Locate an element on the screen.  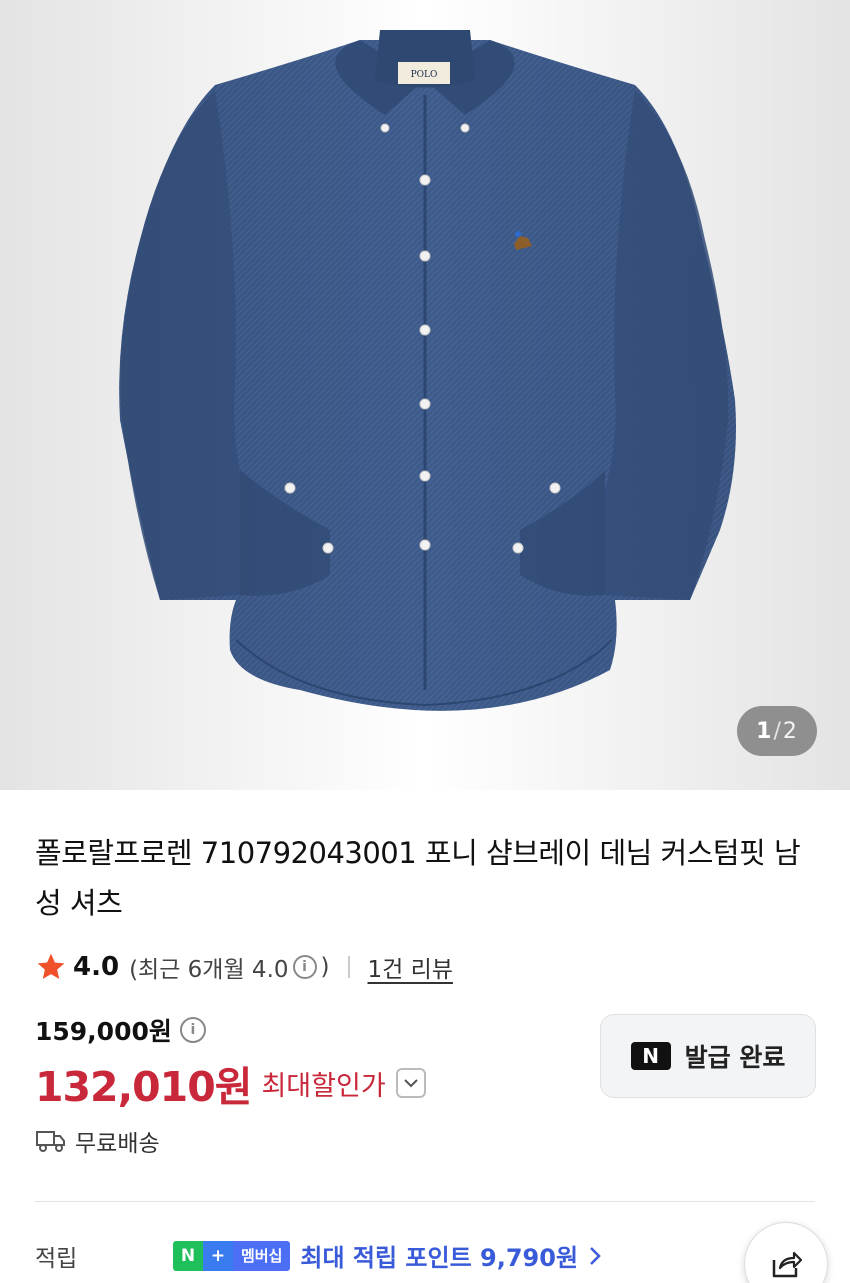
naver-plus-membership-badge: N + 멤버십 is located at coordinates (232, 1255).